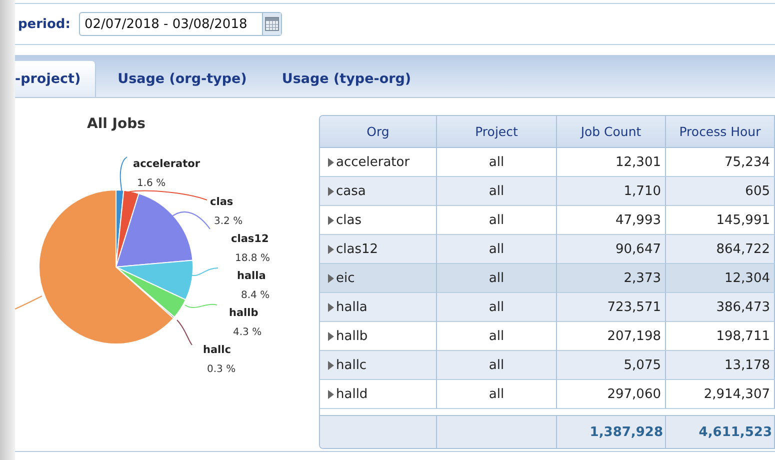  What do you see at coordinates (611, 432) in the screenshot?
I see `total-cell: 1,387,928` at bounding box center [611, 432].